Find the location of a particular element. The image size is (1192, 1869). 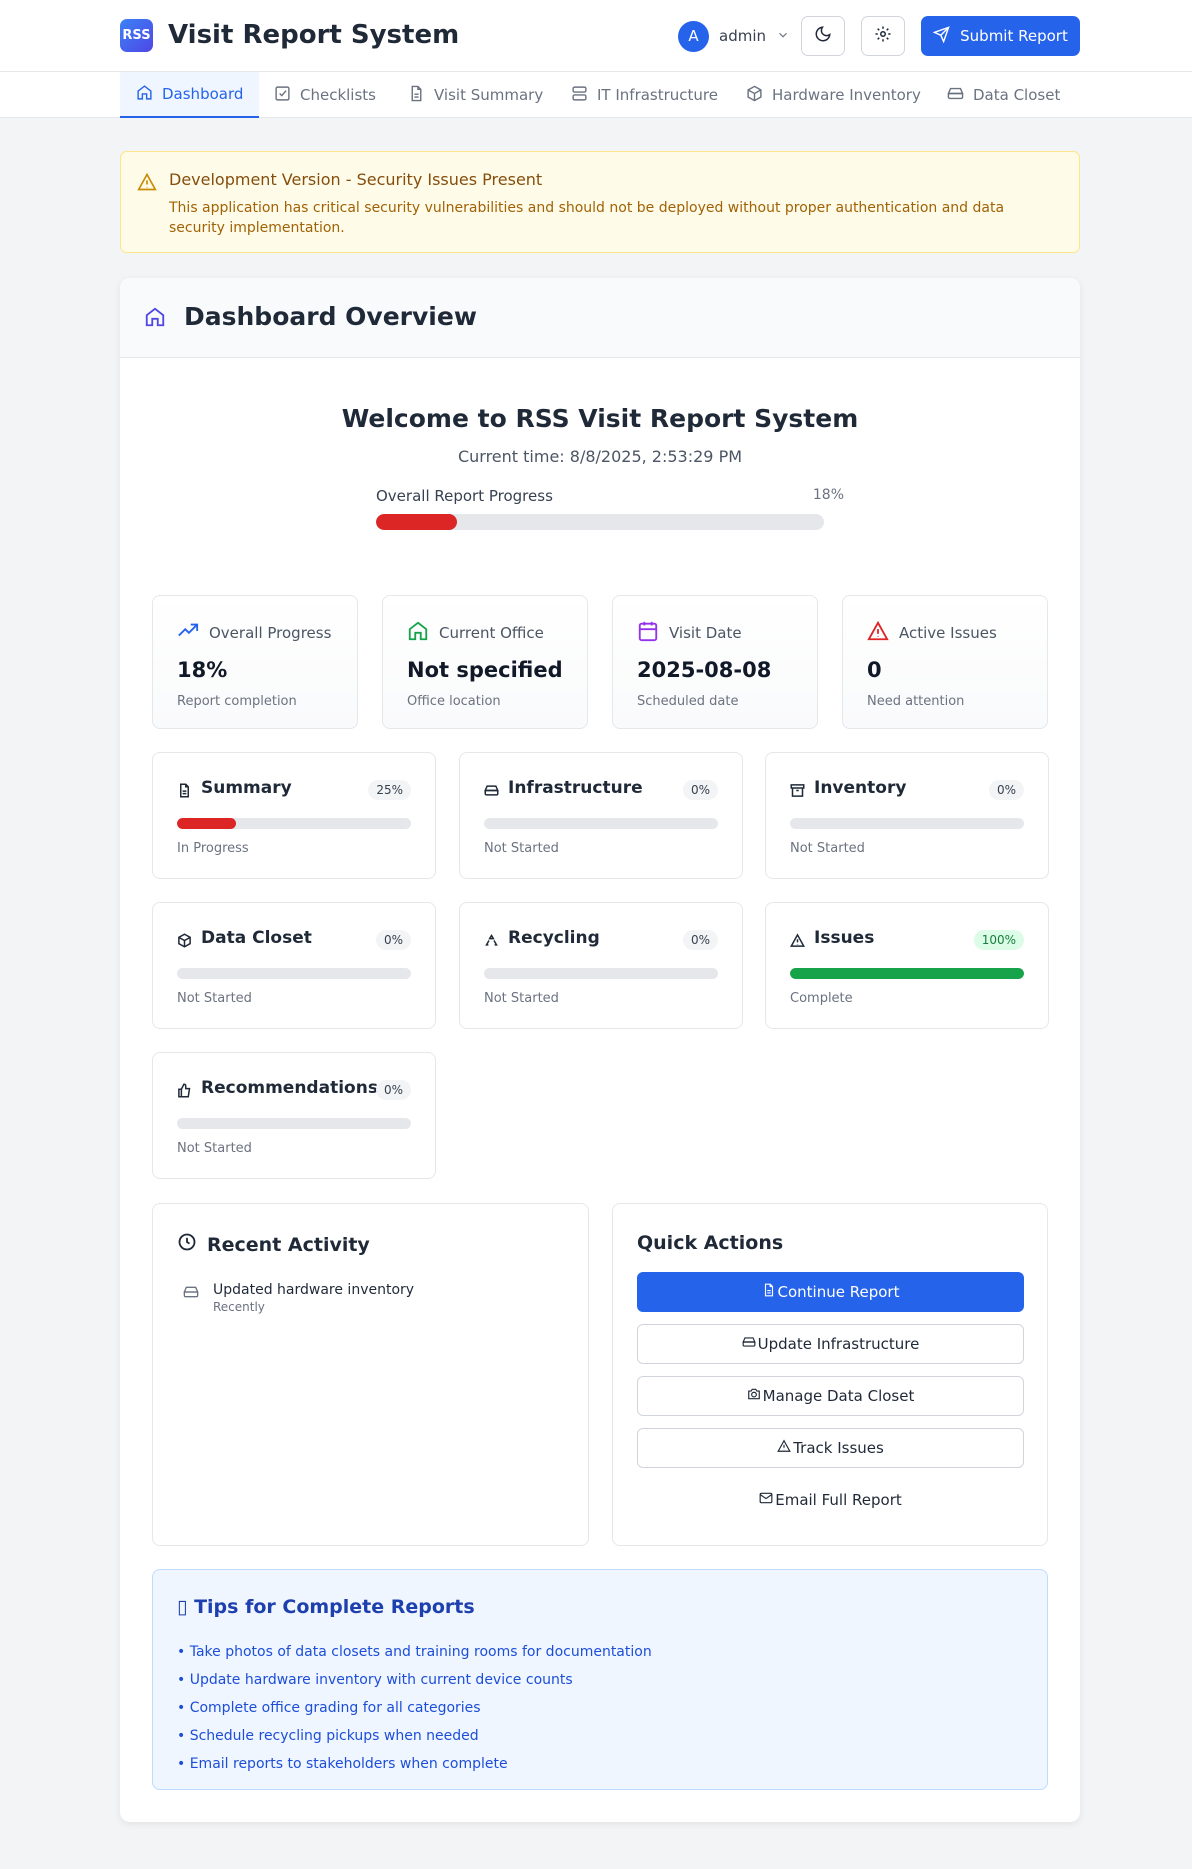

section-percent-badge: 25% is located at coordinates (389, 790).